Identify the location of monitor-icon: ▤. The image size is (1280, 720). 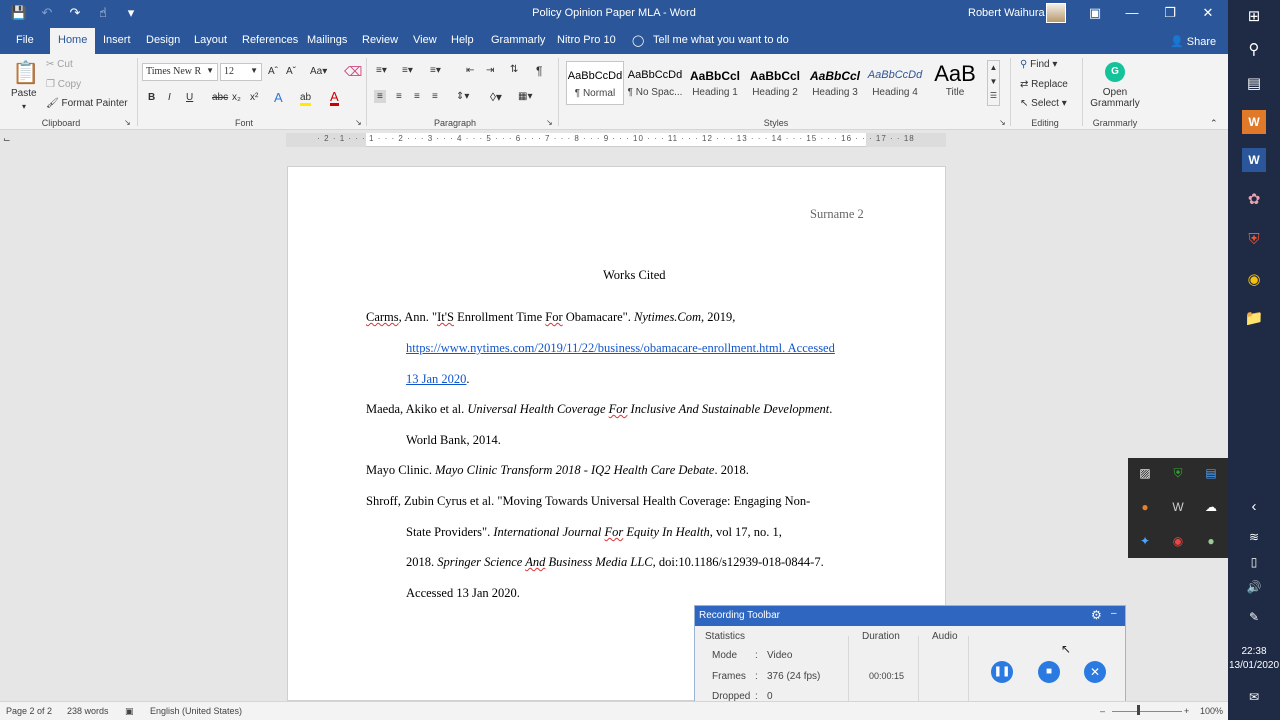
(1211, 473).